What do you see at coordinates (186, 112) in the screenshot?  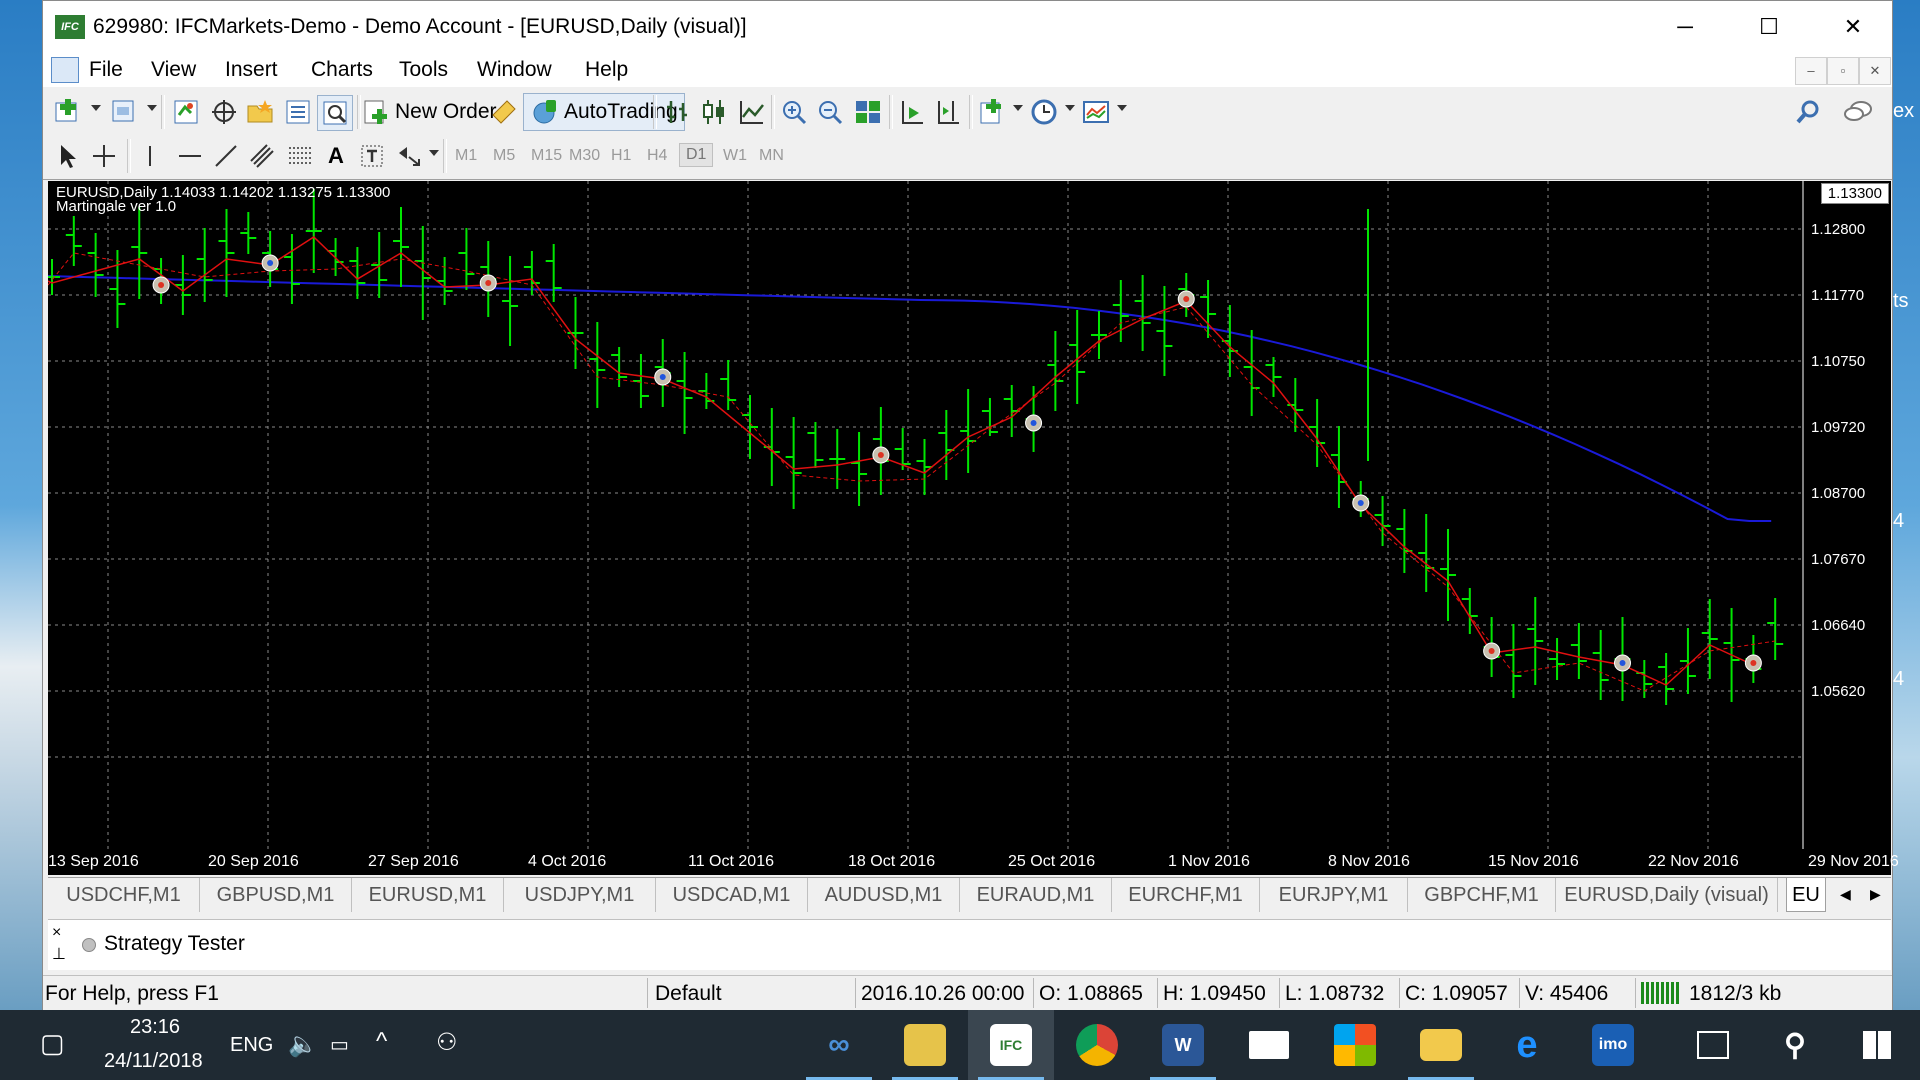 I see `market-watch-icon` at bounding box center [186, 112].